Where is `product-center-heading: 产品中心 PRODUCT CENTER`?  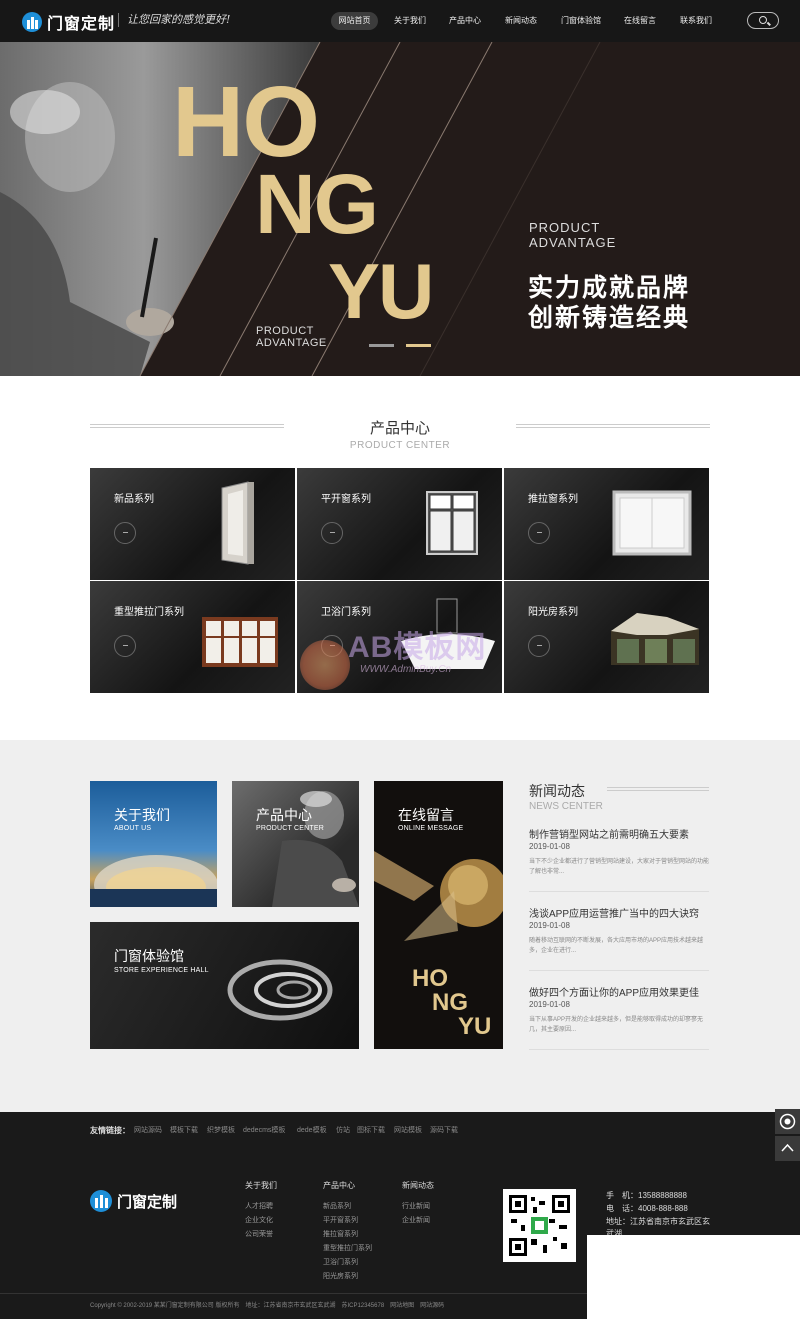
product-center-heading: 产品中心 PRODUCT CENTER is located at coordinates (400, 434).